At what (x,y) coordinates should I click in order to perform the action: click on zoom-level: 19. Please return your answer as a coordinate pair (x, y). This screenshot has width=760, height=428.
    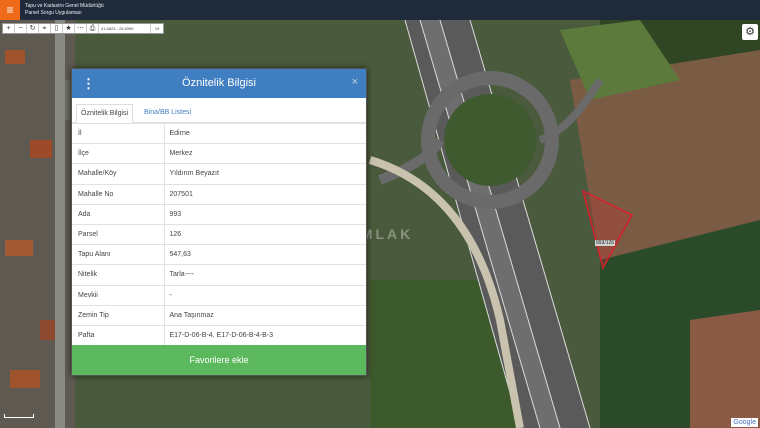
    Looking at the image, I should click on (157, 28).